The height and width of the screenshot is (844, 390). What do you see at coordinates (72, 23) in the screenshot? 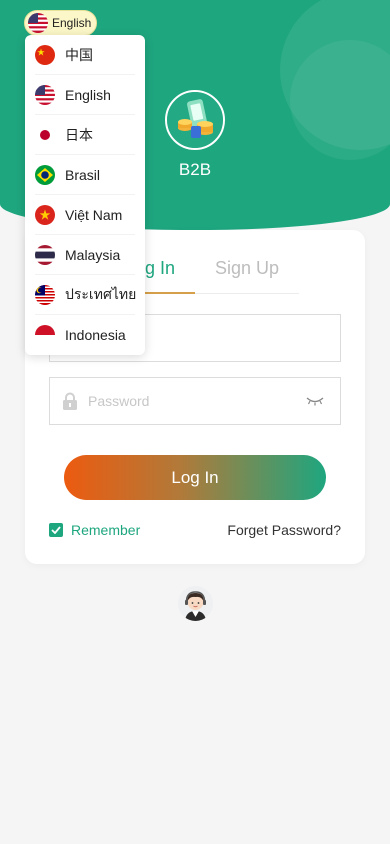
I see `current-language-label: English` at bounding box center [72, 23].